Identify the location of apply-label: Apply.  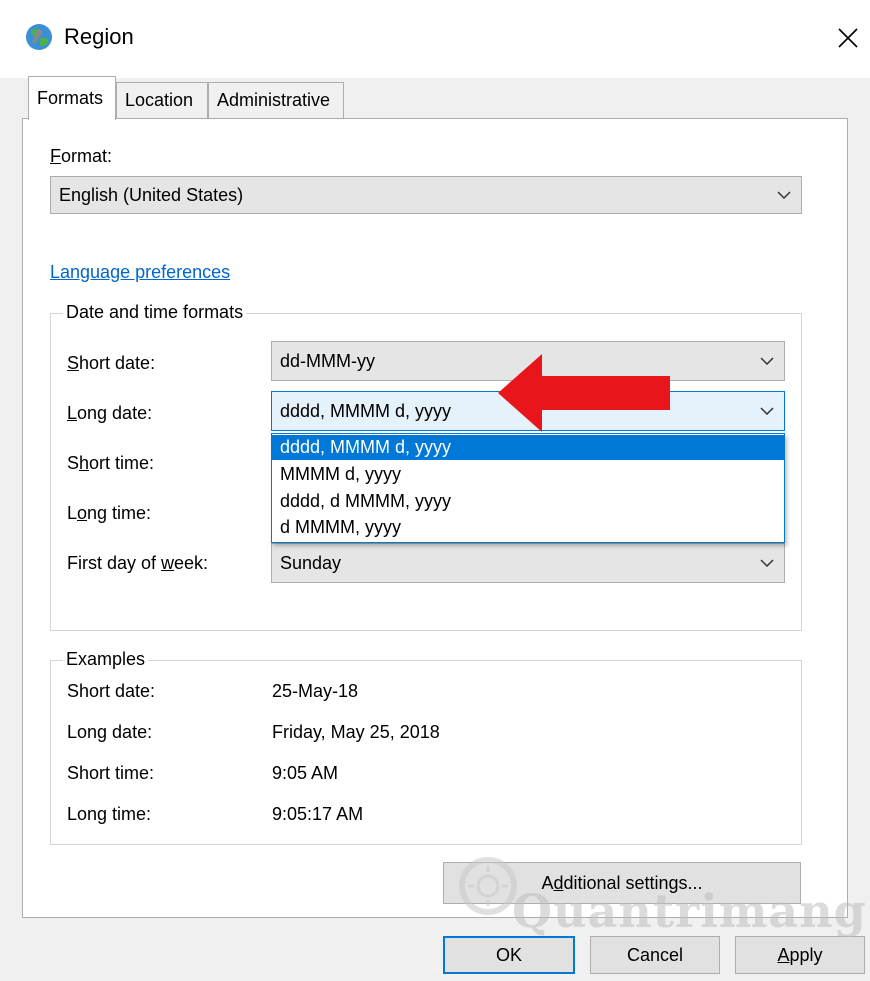
(800, 954).